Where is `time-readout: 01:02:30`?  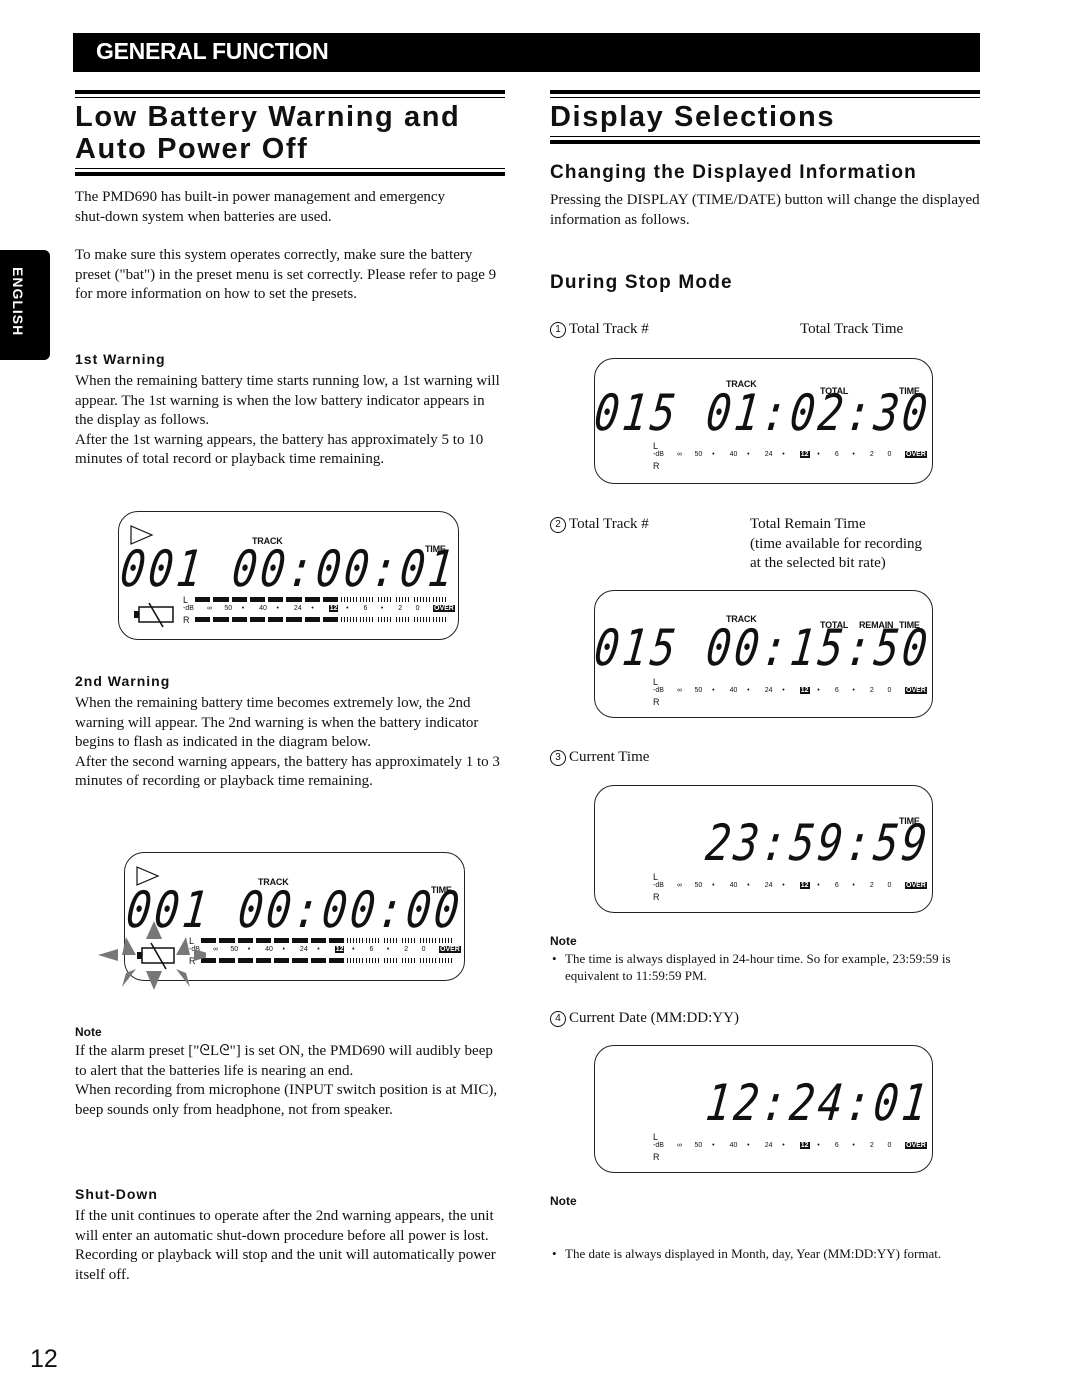
time-readout: 01:02:30 is located at coordinates (818, 413).